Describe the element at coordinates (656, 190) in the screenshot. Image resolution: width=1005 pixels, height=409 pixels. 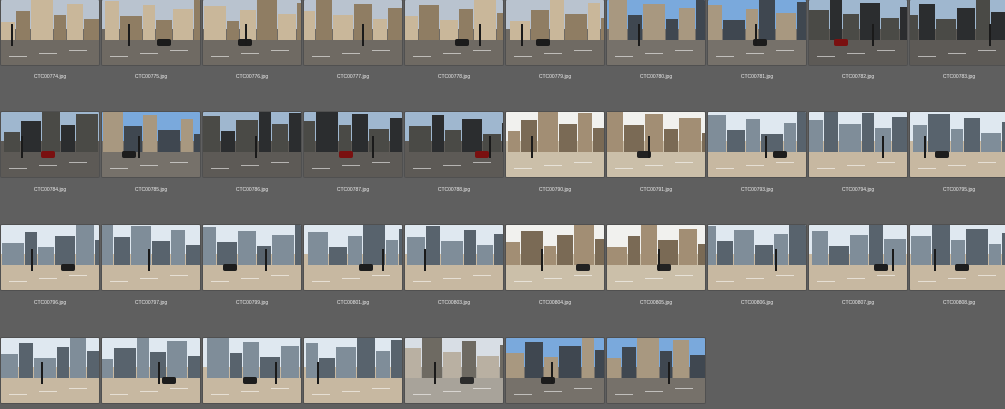
I see `thumbnail-filename: CTC00791.jpg` at that location.